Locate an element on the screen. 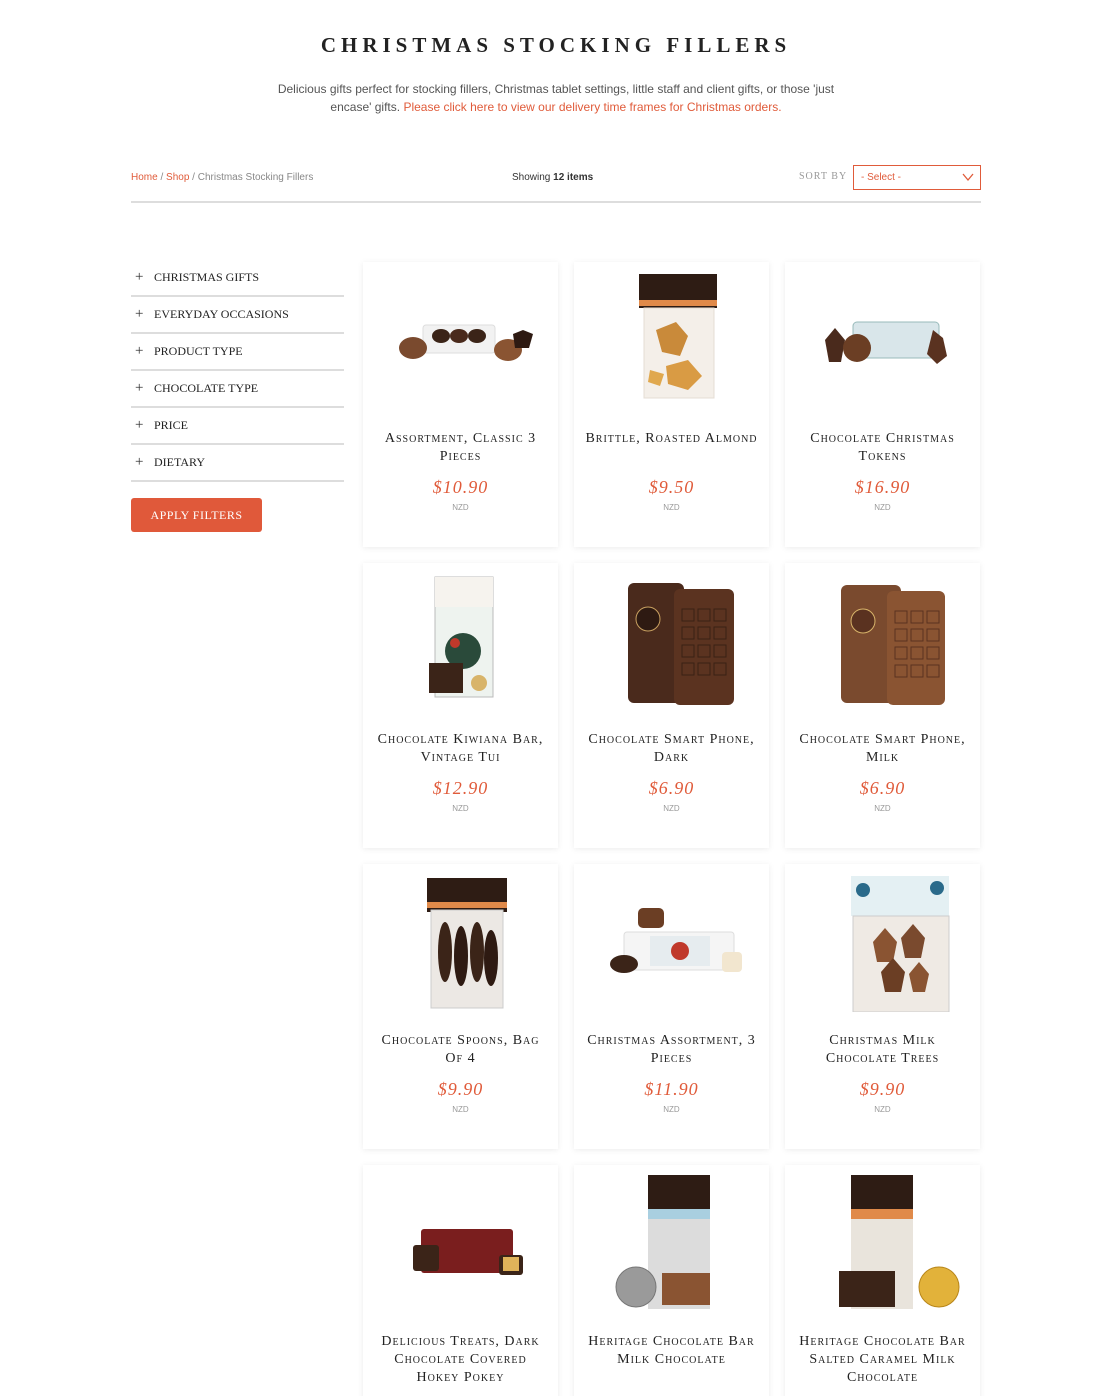  product-price: $11.90 is located at coordinates (671, 1089).